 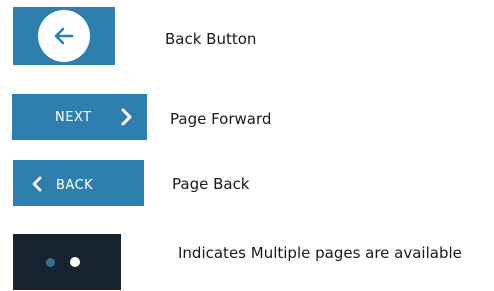 What do you see at coordinates (126, 117) in the screenshot?
I see `chevron-right-icon` at bounding box center [126, 117].